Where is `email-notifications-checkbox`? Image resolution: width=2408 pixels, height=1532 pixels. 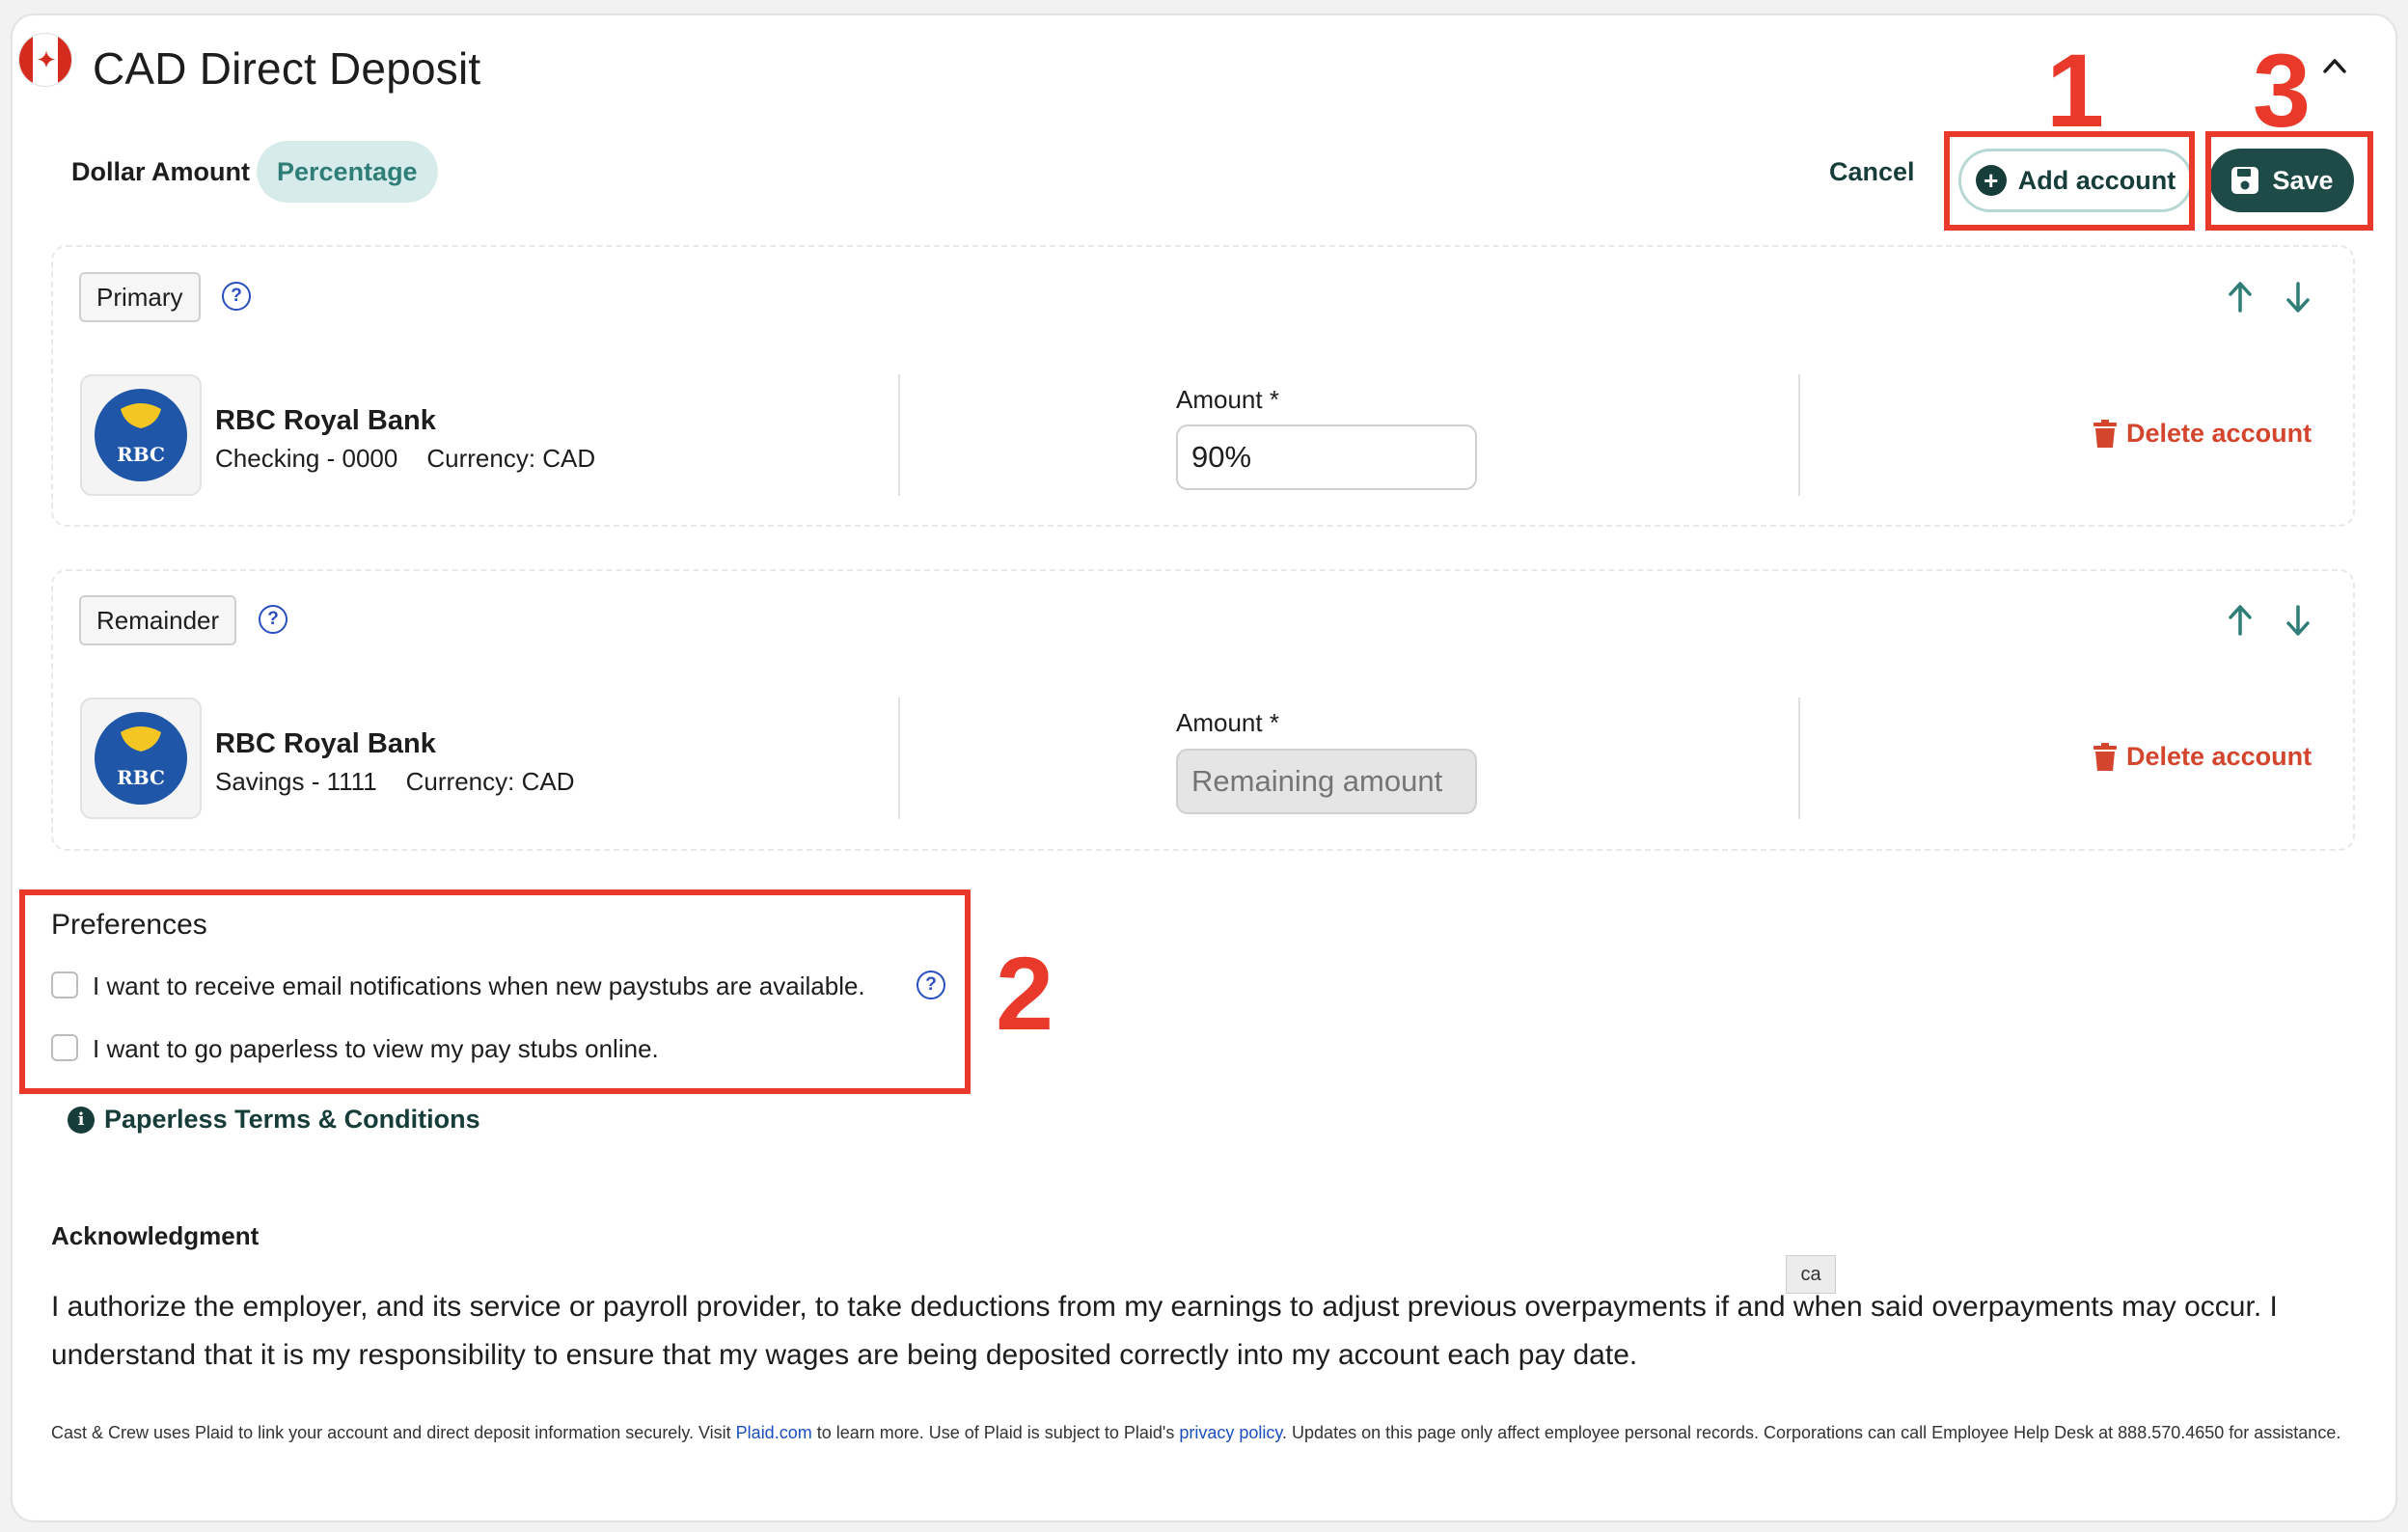
email-notifications-checkbox is located at coordinates (64, 985).